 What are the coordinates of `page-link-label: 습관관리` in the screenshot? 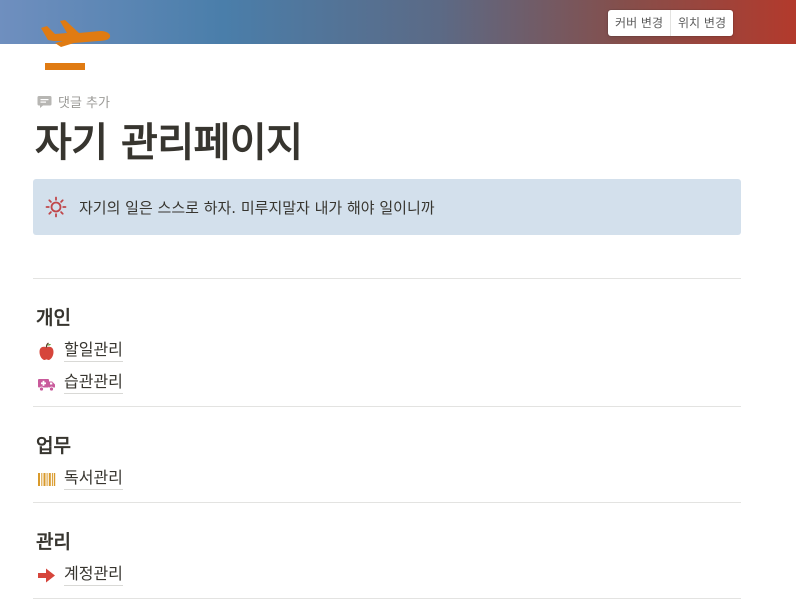 It's located at (93, 383).